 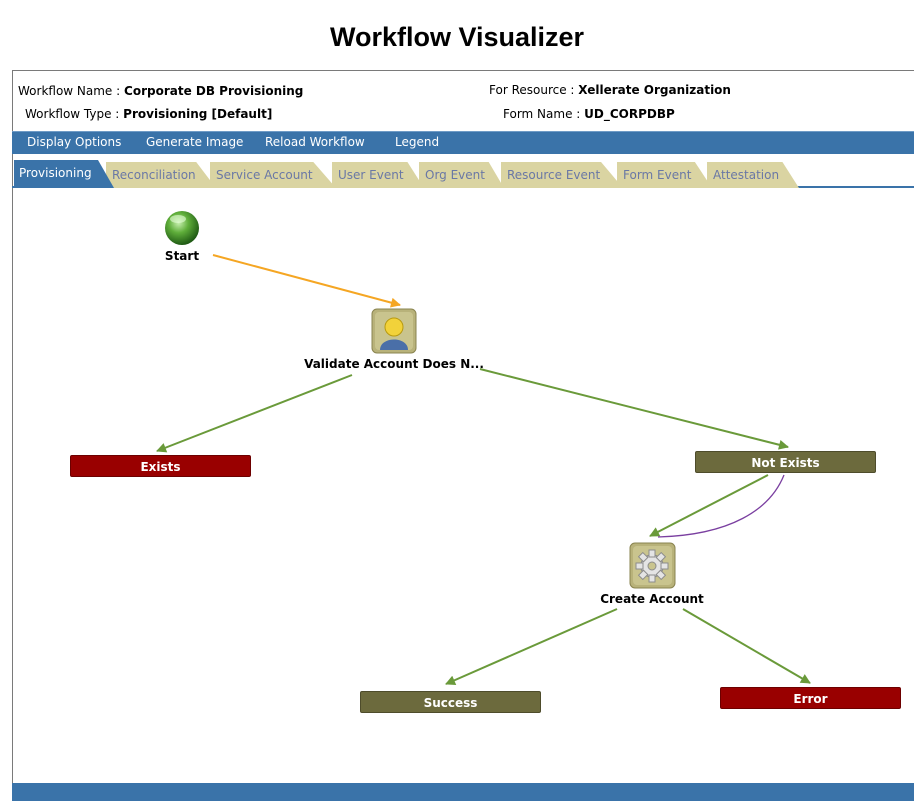 I want to click on error-status-box: Error, so click(x=810, y=698).